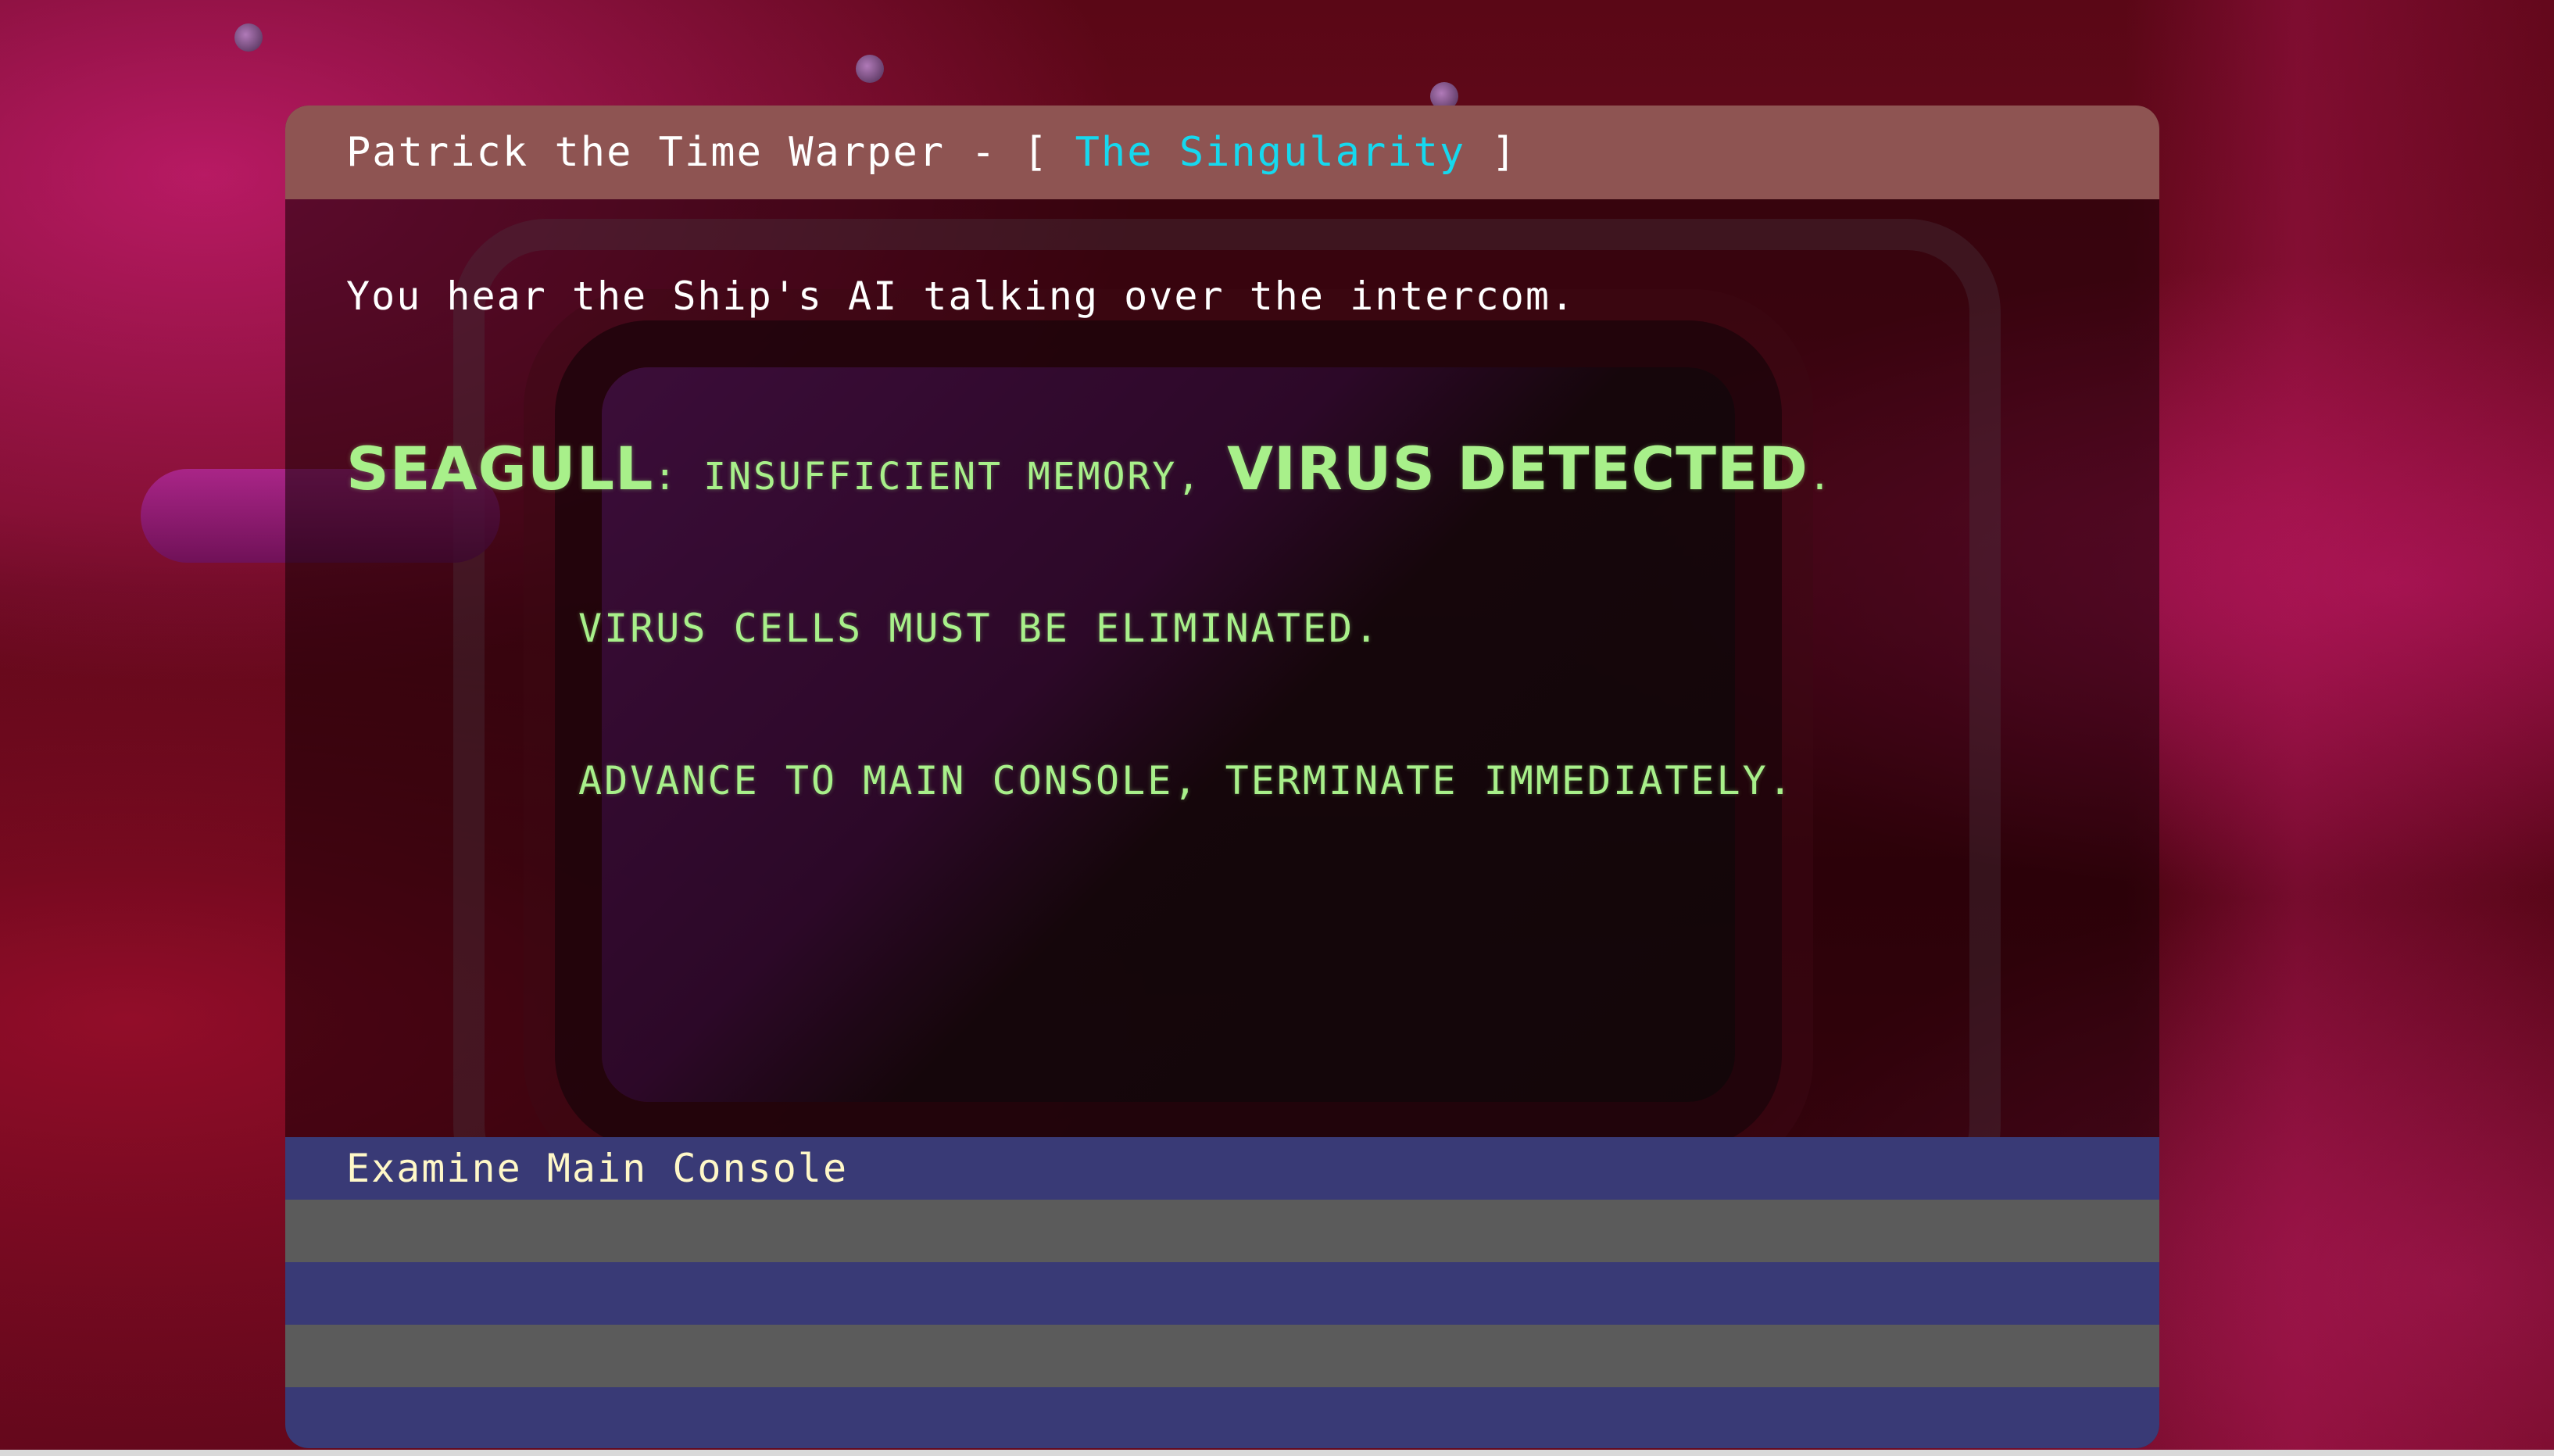 This screenshot has height=1456, width=2554. I want to click on background-floor-strip, so click(1277, 1453).